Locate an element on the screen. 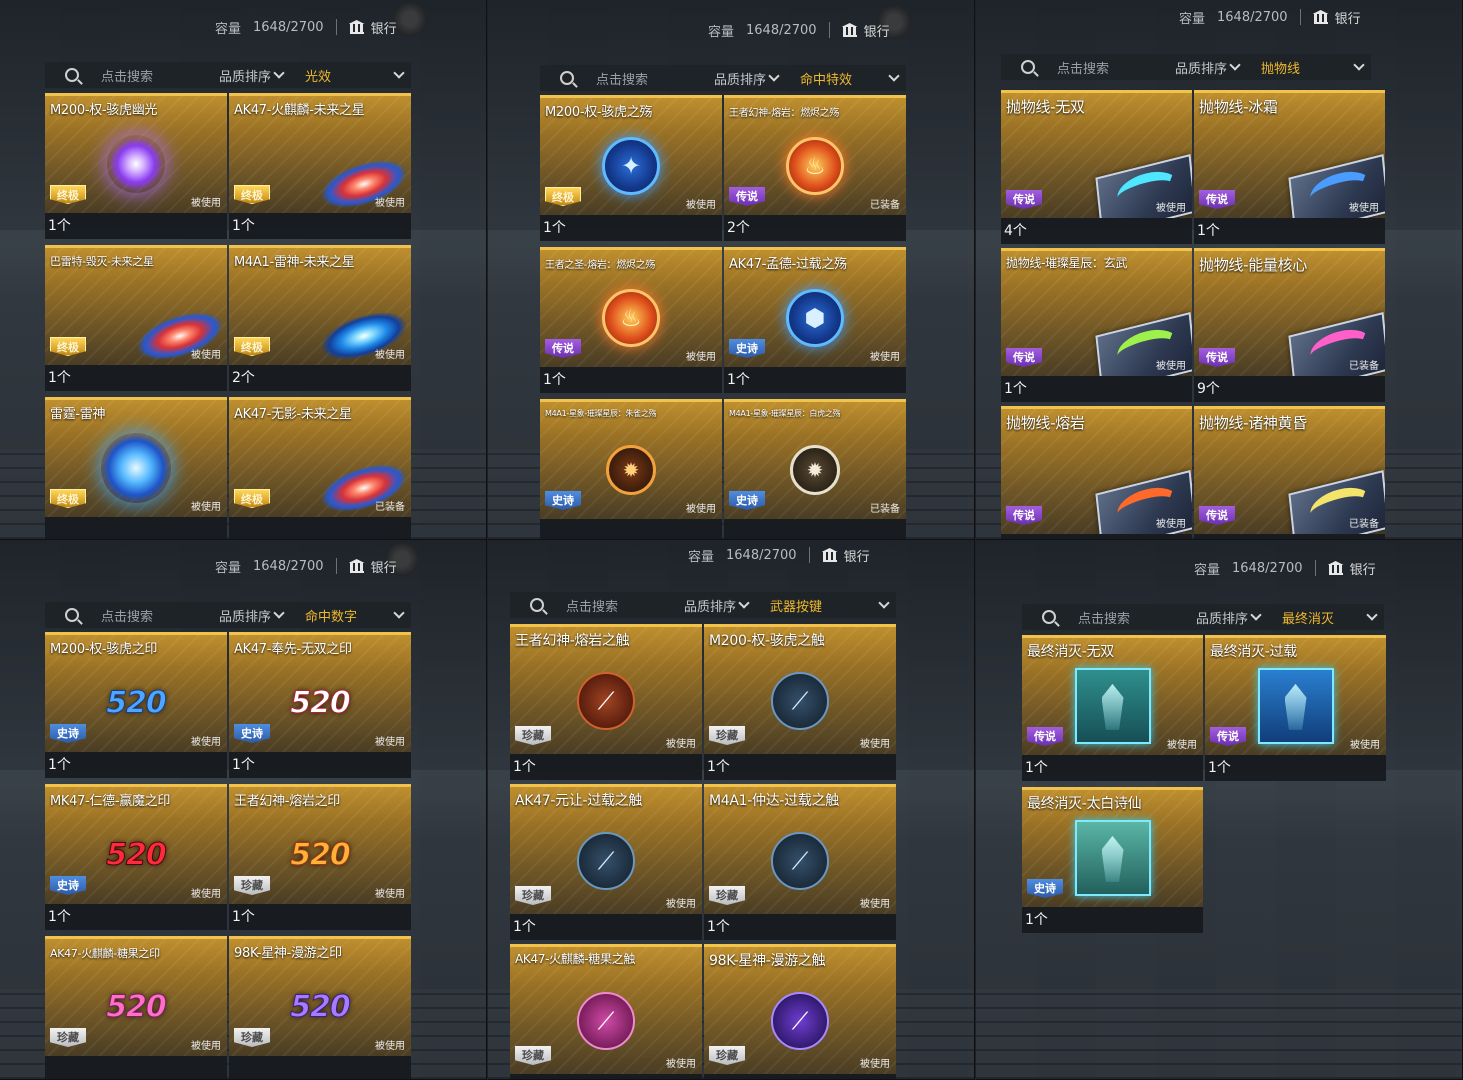 This screenshot has height=1080, width=1463. item-slot: 98K-星神-漫游之印 520 珍藏 被使用 is located at coordinates (321, 1007).